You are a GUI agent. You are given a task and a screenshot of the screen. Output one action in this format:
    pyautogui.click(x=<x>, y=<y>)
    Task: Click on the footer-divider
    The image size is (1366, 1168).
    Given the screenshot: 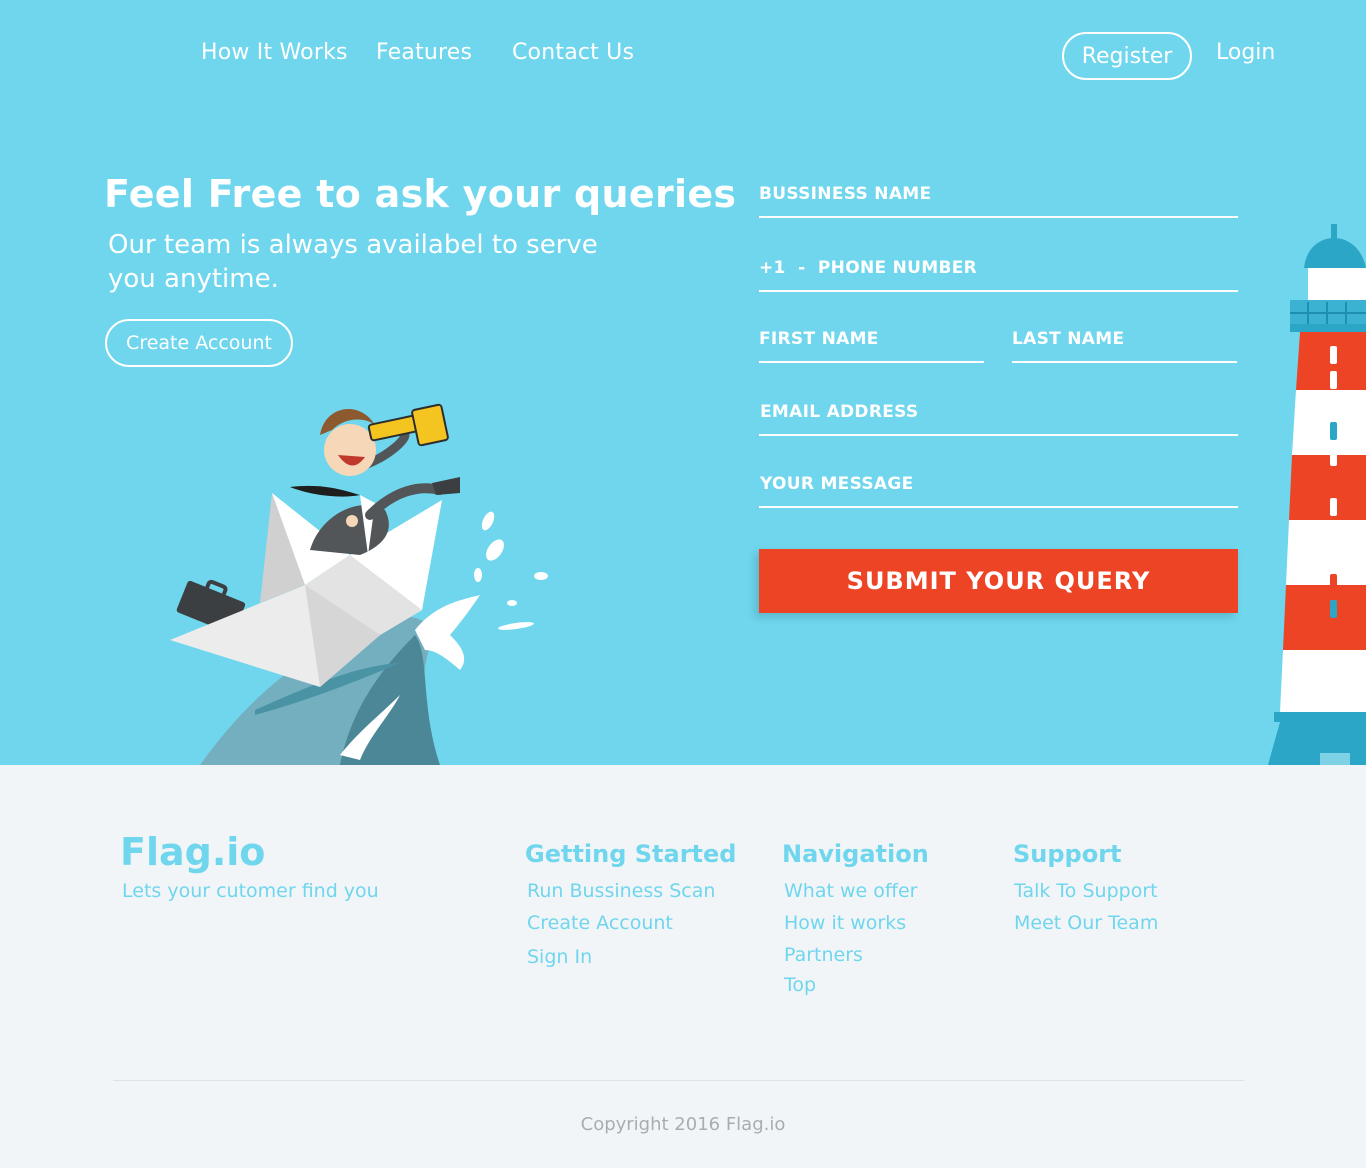 What is the action you would take?
    pyautogui.click(x=678, y=1080)
    